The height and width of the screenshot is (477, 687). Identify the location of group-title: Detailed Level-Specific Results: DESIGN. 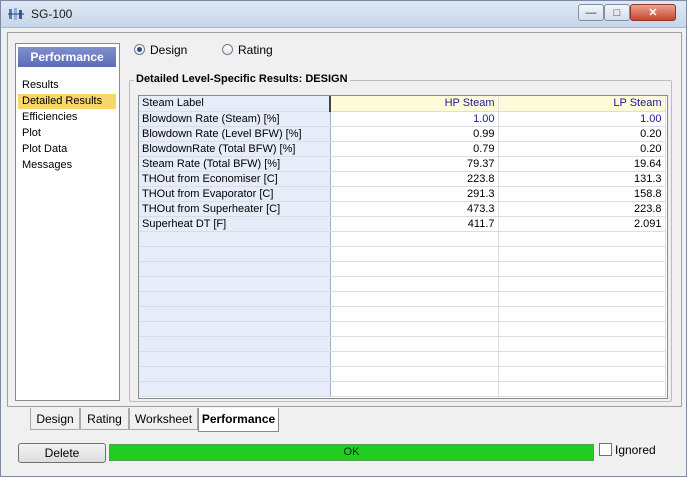
(242, 79).